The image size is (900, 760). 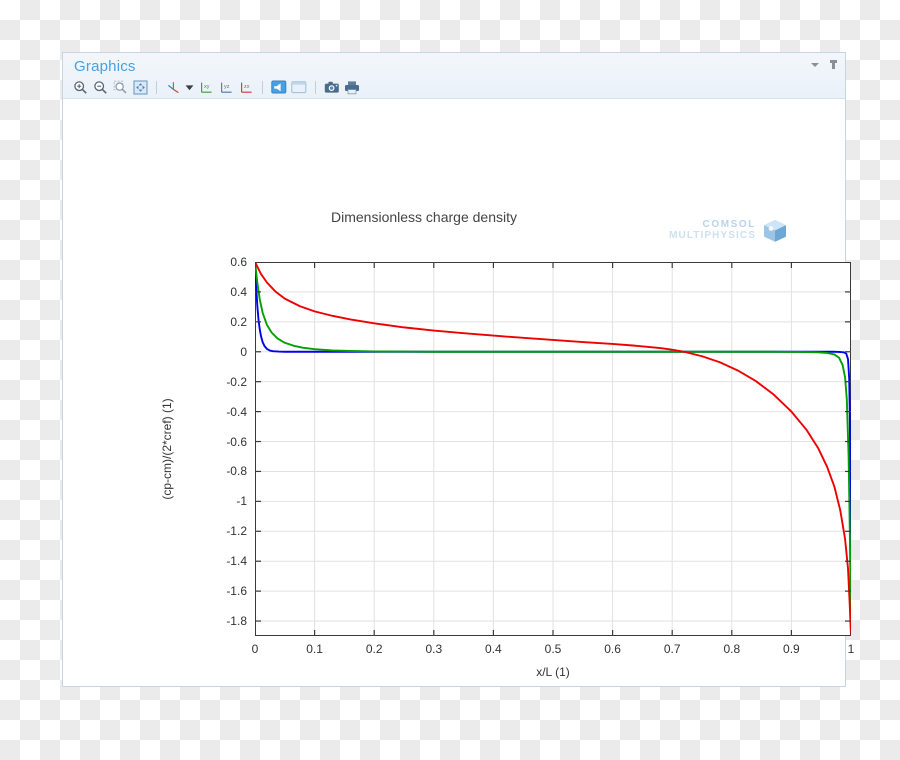 I want to click on comsol-logo: COMSOL MULTIPHYSICS, so click(x=724, y=232).